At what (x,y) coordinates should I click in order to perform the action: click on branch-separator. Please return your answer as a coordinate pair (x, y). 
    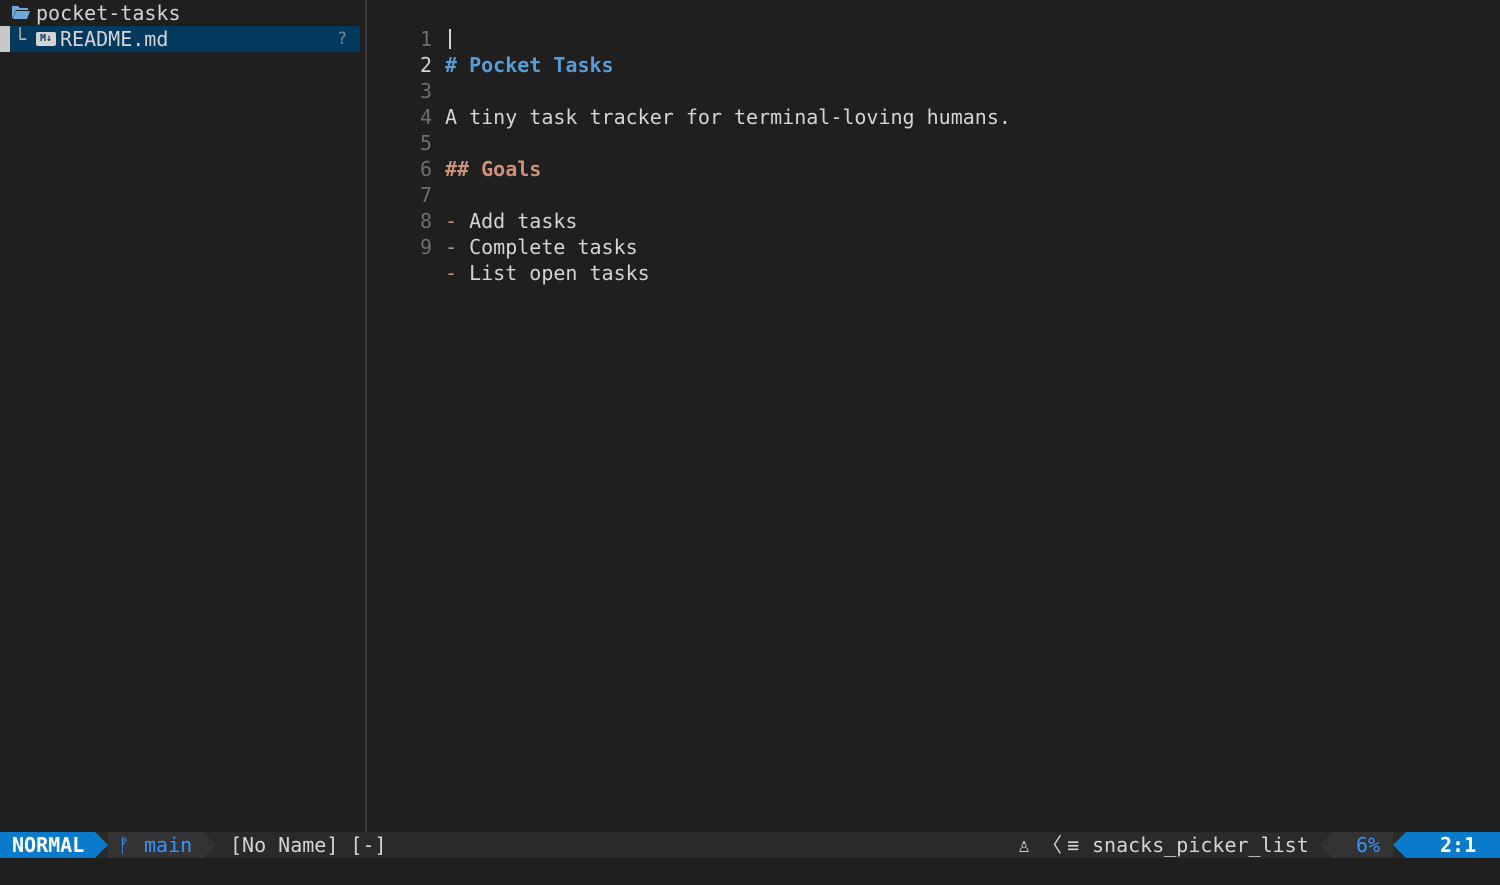
    Looking at the image, I should click on (209, 845).